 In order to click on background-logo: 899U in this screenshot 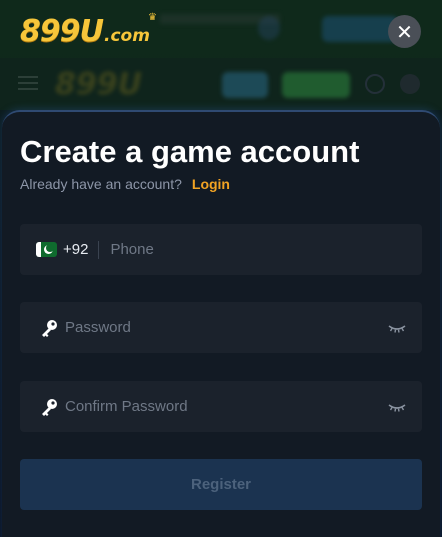, I will do `click(98, 84)`.